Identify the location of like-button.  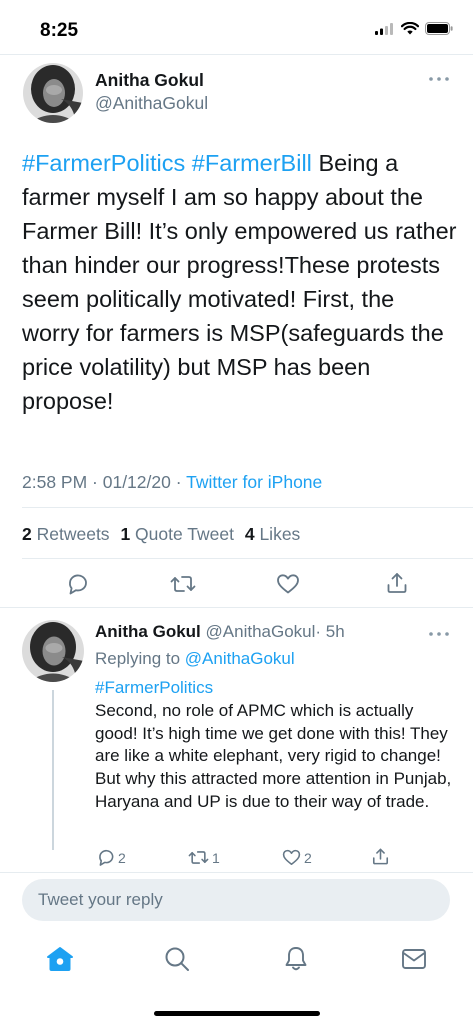
(288, 586).